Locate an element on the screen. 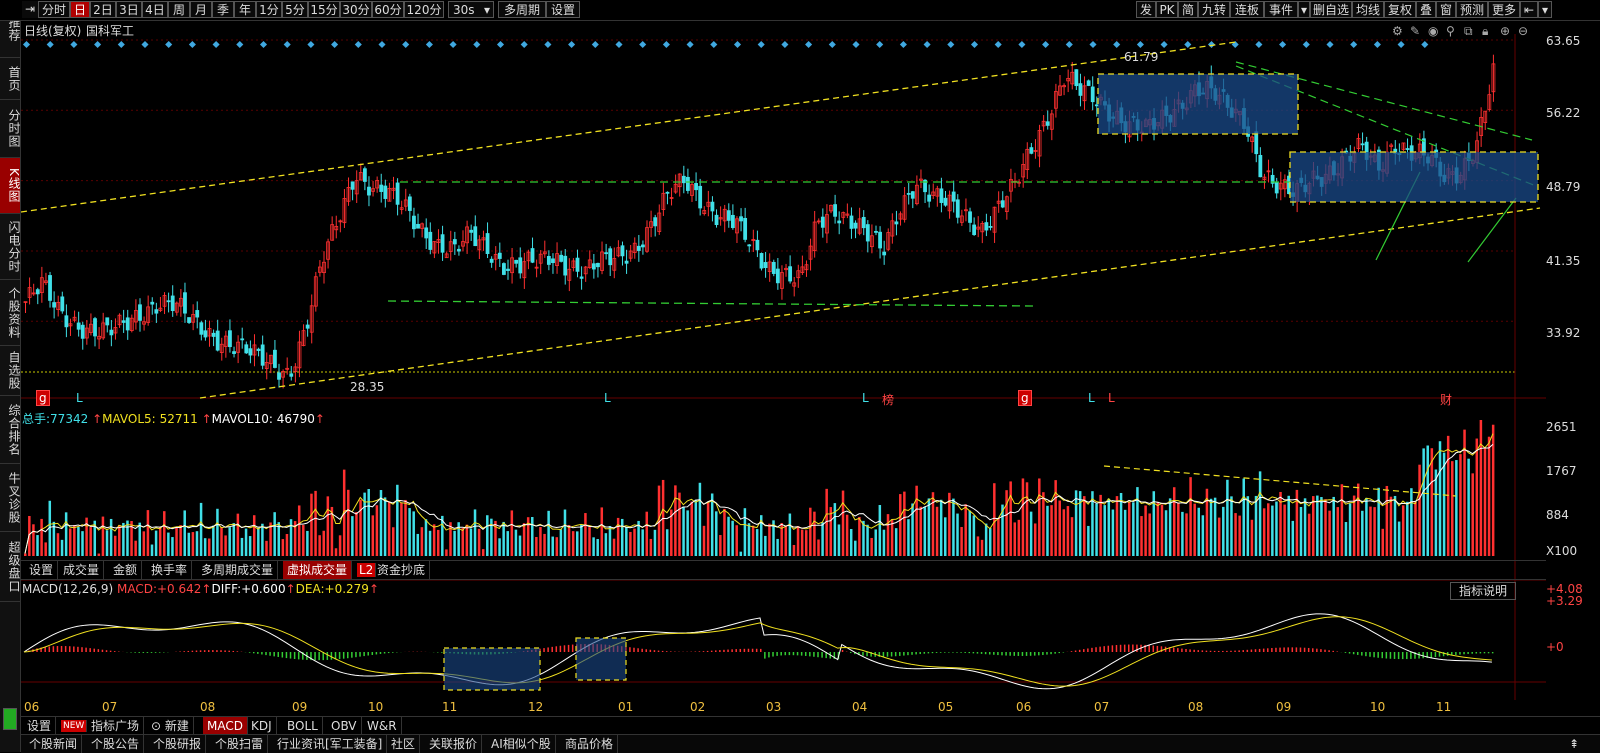  sidebar-item-kline: K线图 is located at coordinates (10, 186).